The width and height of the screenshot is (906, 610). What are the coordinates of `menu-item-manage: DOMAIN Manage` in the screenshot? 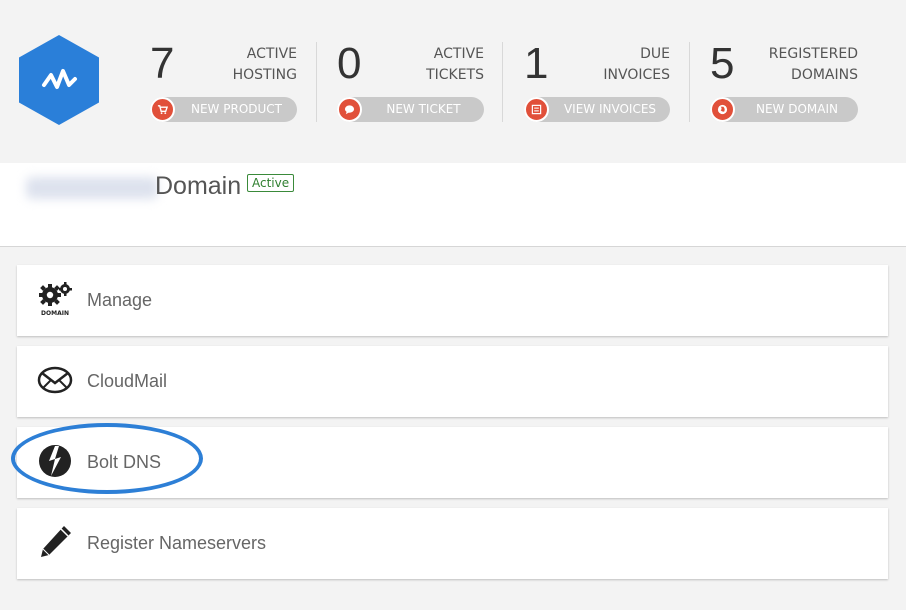 It's located at (452, 300).